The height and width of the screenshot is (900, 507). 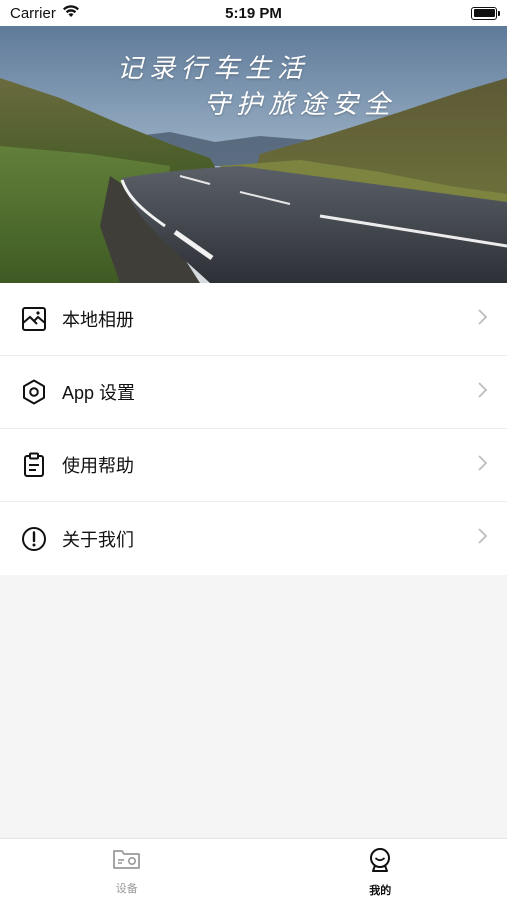 I want to click on menu-item-label: 关于我们, so click(x=98, y=539).